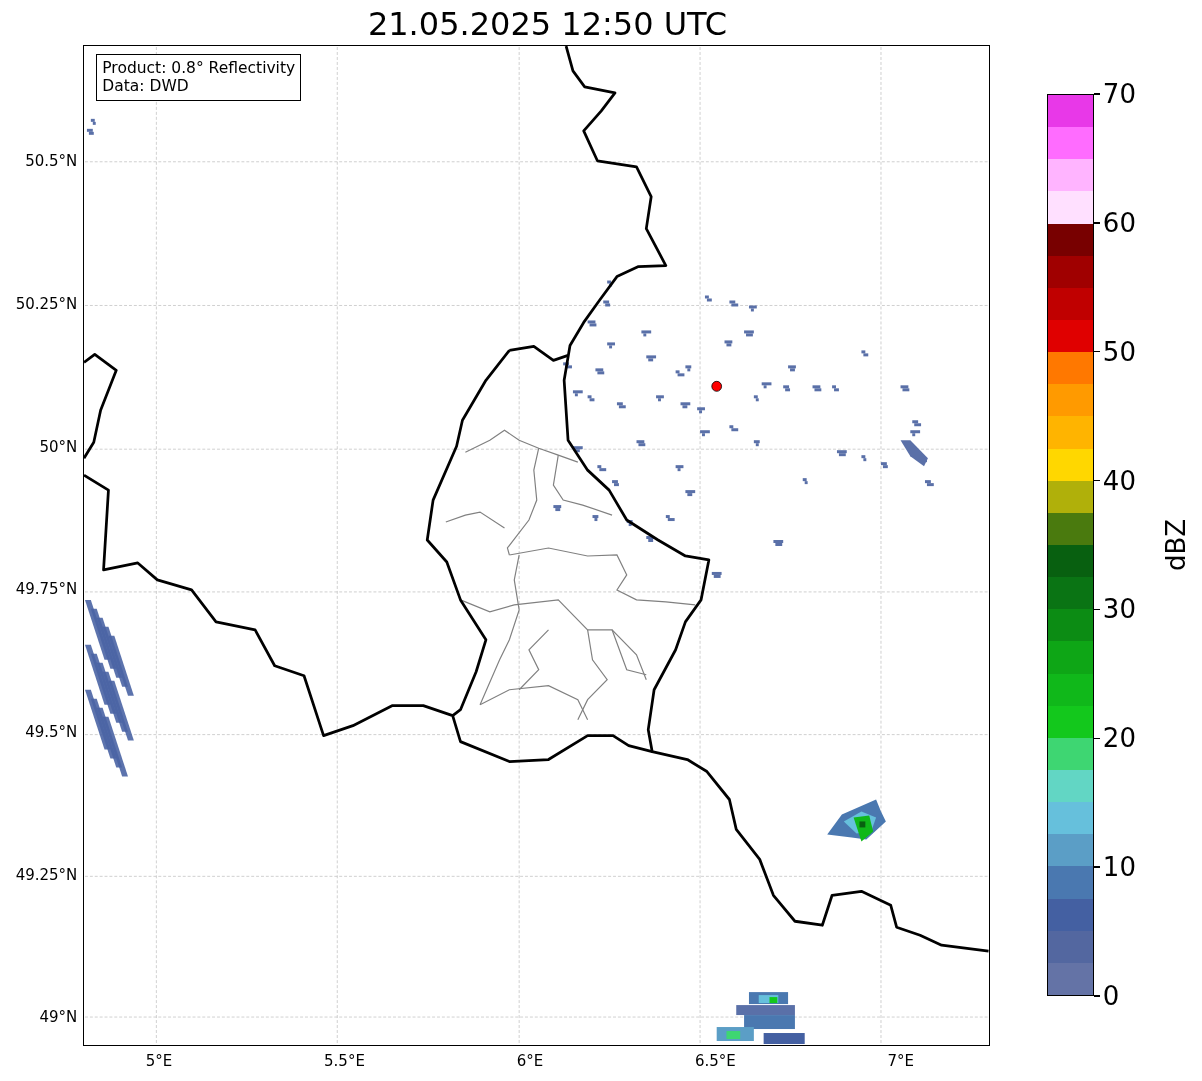  I want to click on colorbar-tick-label: 30, so click(1119, 609).